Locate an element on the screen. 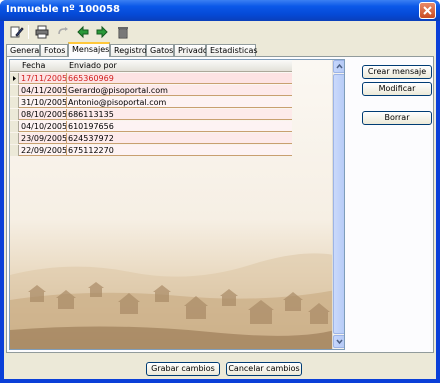  chevron-up-icon is located at coordinates (339, 66).